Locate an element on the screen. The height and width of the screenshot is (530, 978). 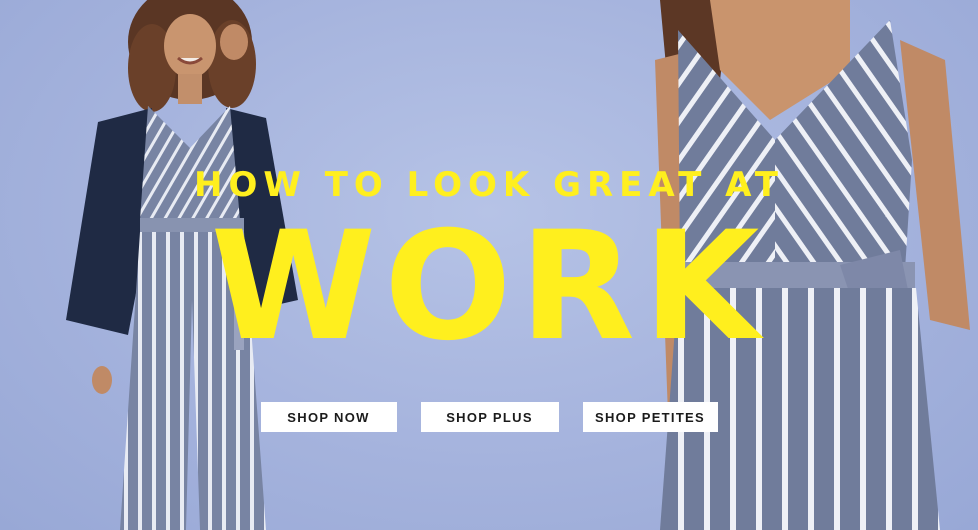
banner-headline: HOW TO LOOK GREAT AT is located at coordinates (489, 185).